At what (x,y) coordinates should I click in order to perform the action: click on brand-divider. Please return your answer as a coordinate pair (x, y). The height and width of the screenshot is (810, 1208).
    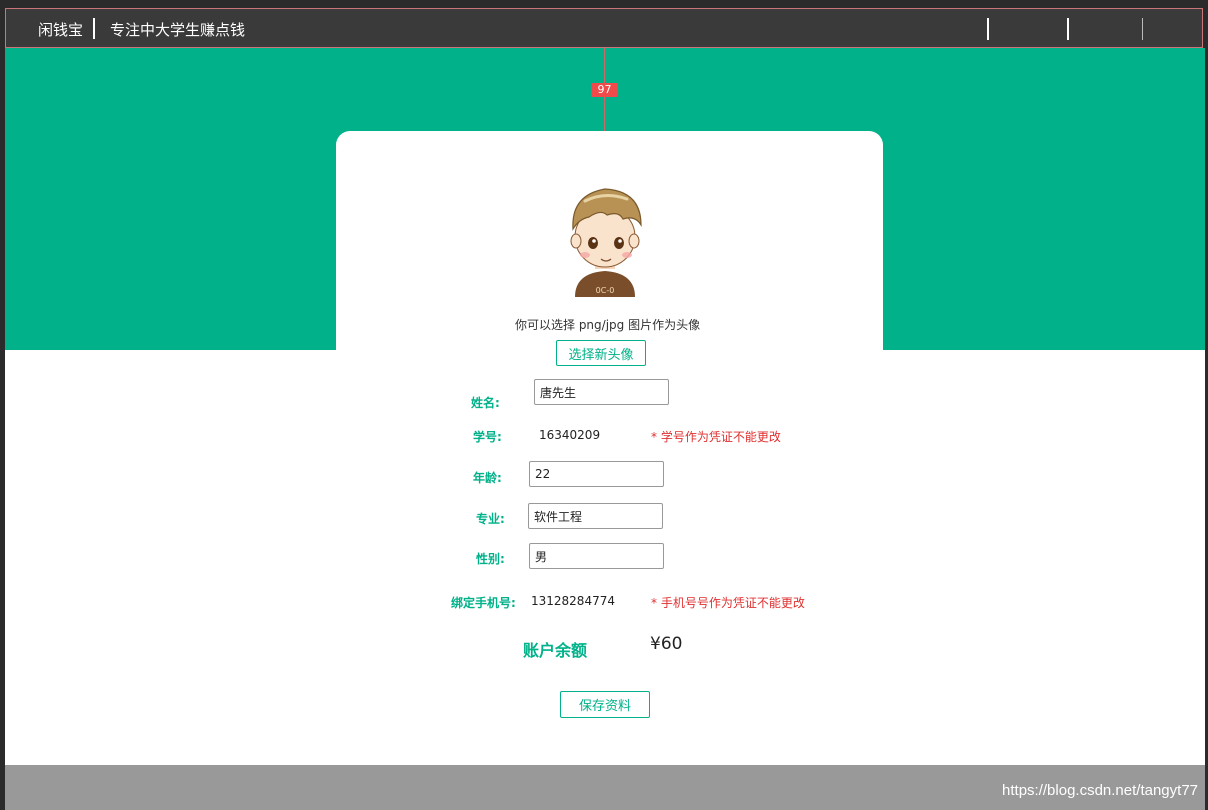
    Looking at the image, I should click on (94, 28).